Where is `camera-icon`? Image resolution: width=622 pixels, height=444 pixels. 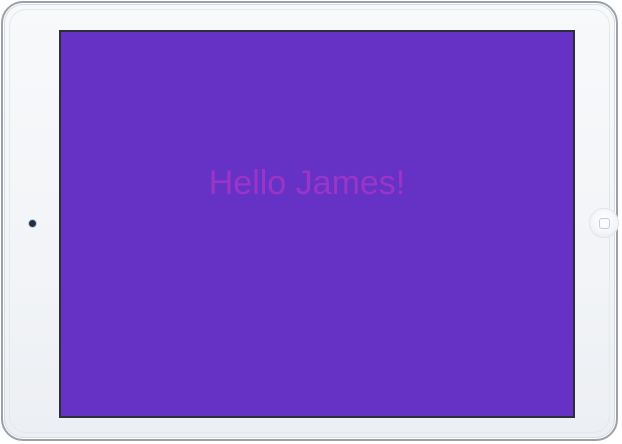
camera-icon is located at coordinates (32, 223).